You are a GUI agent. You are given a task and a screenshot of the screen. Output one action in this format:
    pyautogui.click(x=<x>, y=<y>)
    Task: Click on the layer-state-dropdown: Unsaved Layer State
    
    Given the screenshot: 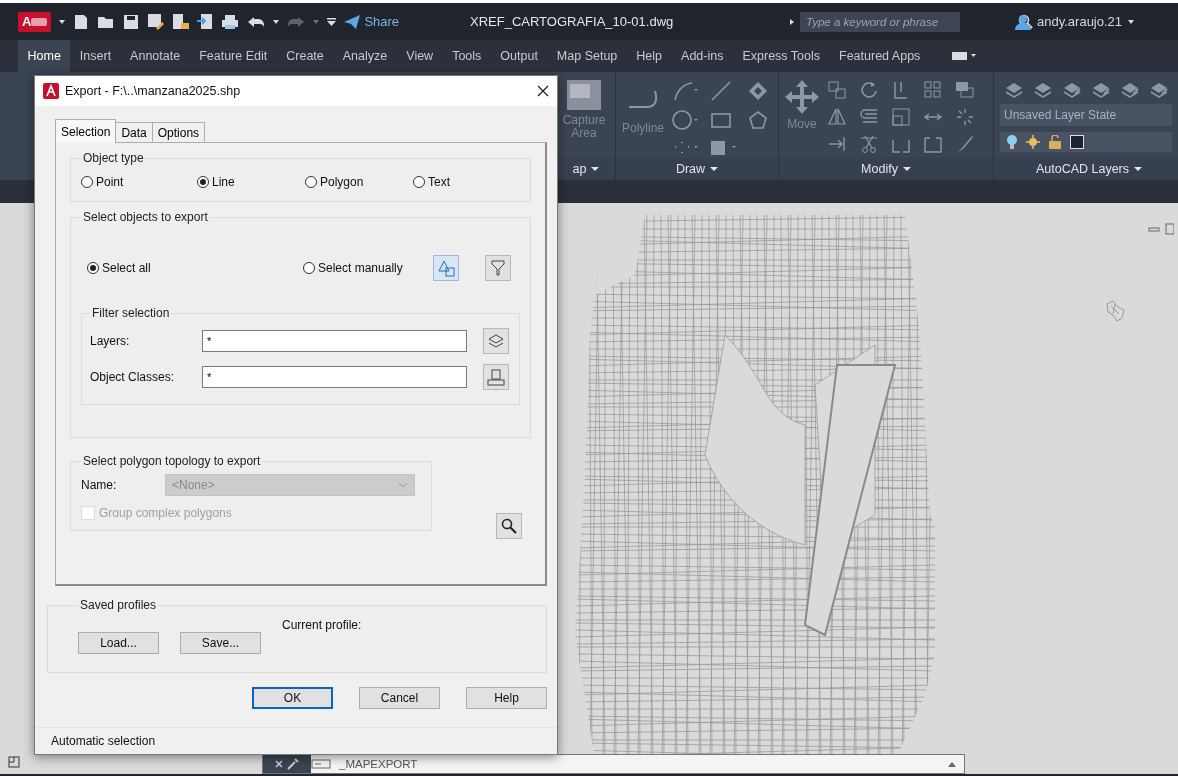 What is the action you would take?
    pyautogui.click(x=1086, y=115)
    